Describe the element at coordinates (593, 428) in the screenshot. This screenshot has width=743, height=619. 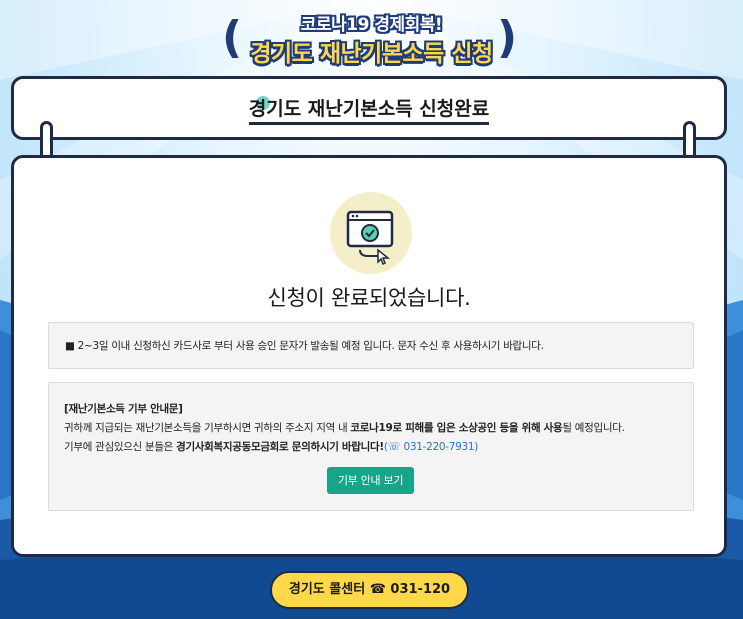
I see `donation-line1-suffix: 될 예정입니다.` at that location.